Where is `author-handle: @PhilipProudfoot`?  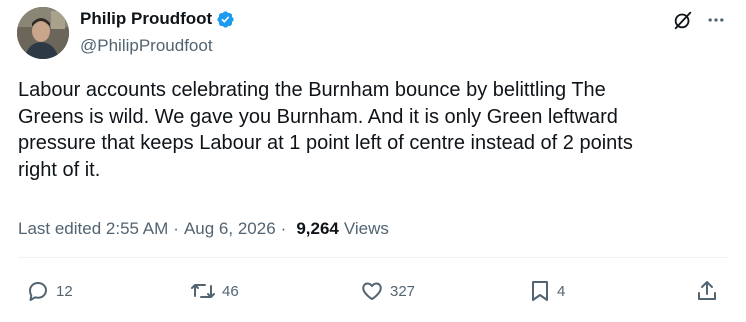
author-handle: @PhilipProudfoot is located at coordinates (146, 46).